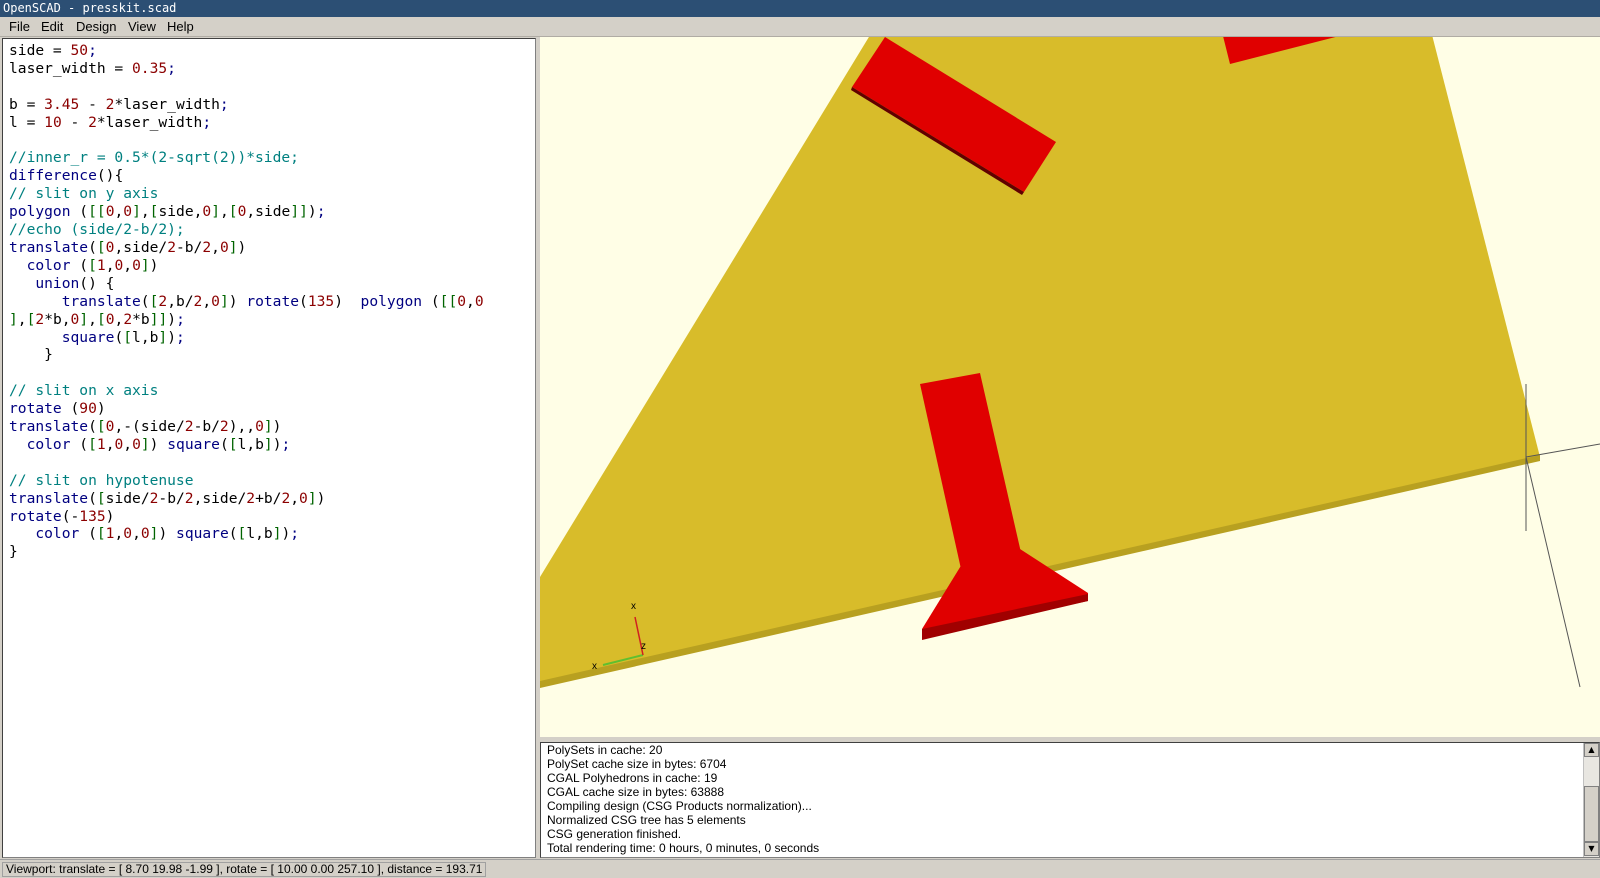 The image size is (1600, 878). I want to click on menu-file: File, so click(19, 27).